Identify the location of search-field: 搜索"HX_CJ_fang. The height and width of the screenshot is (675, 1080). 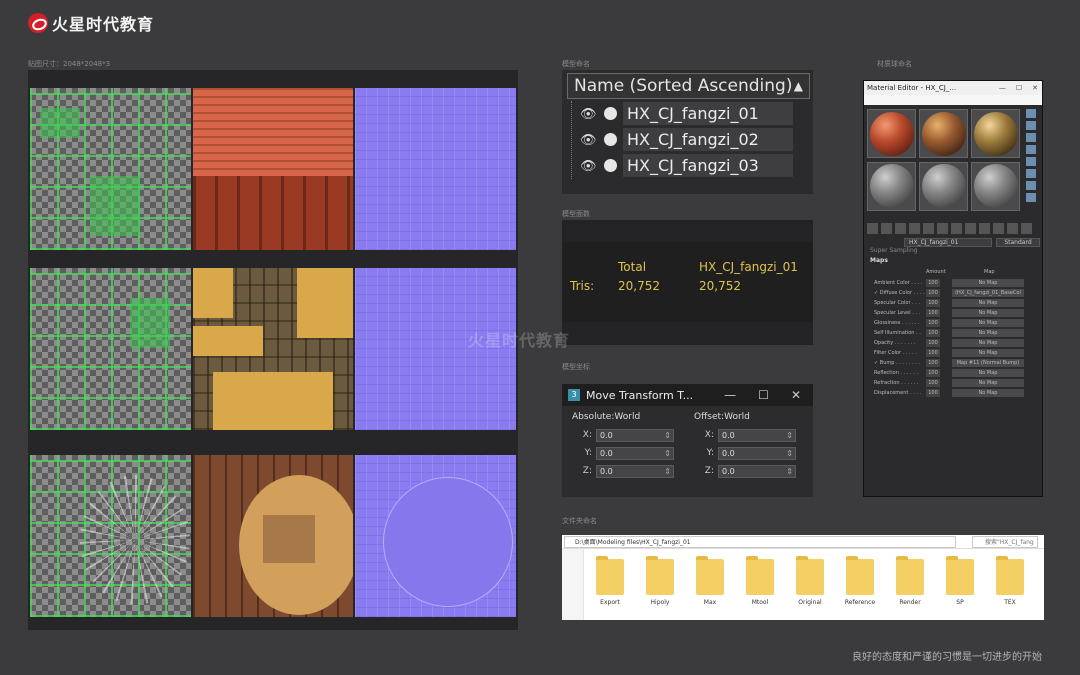
(1005, 541).